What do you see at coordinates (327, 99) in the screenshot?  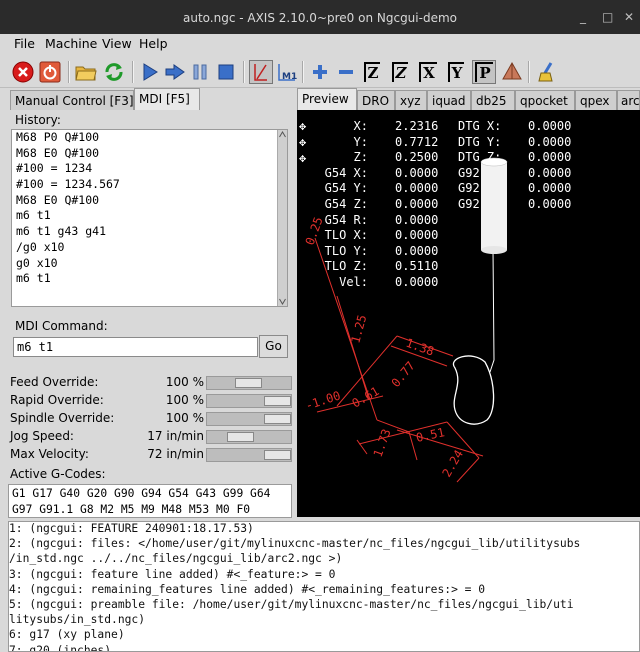 I see `tab-preview: Preview` at bounding box center [327, 99].